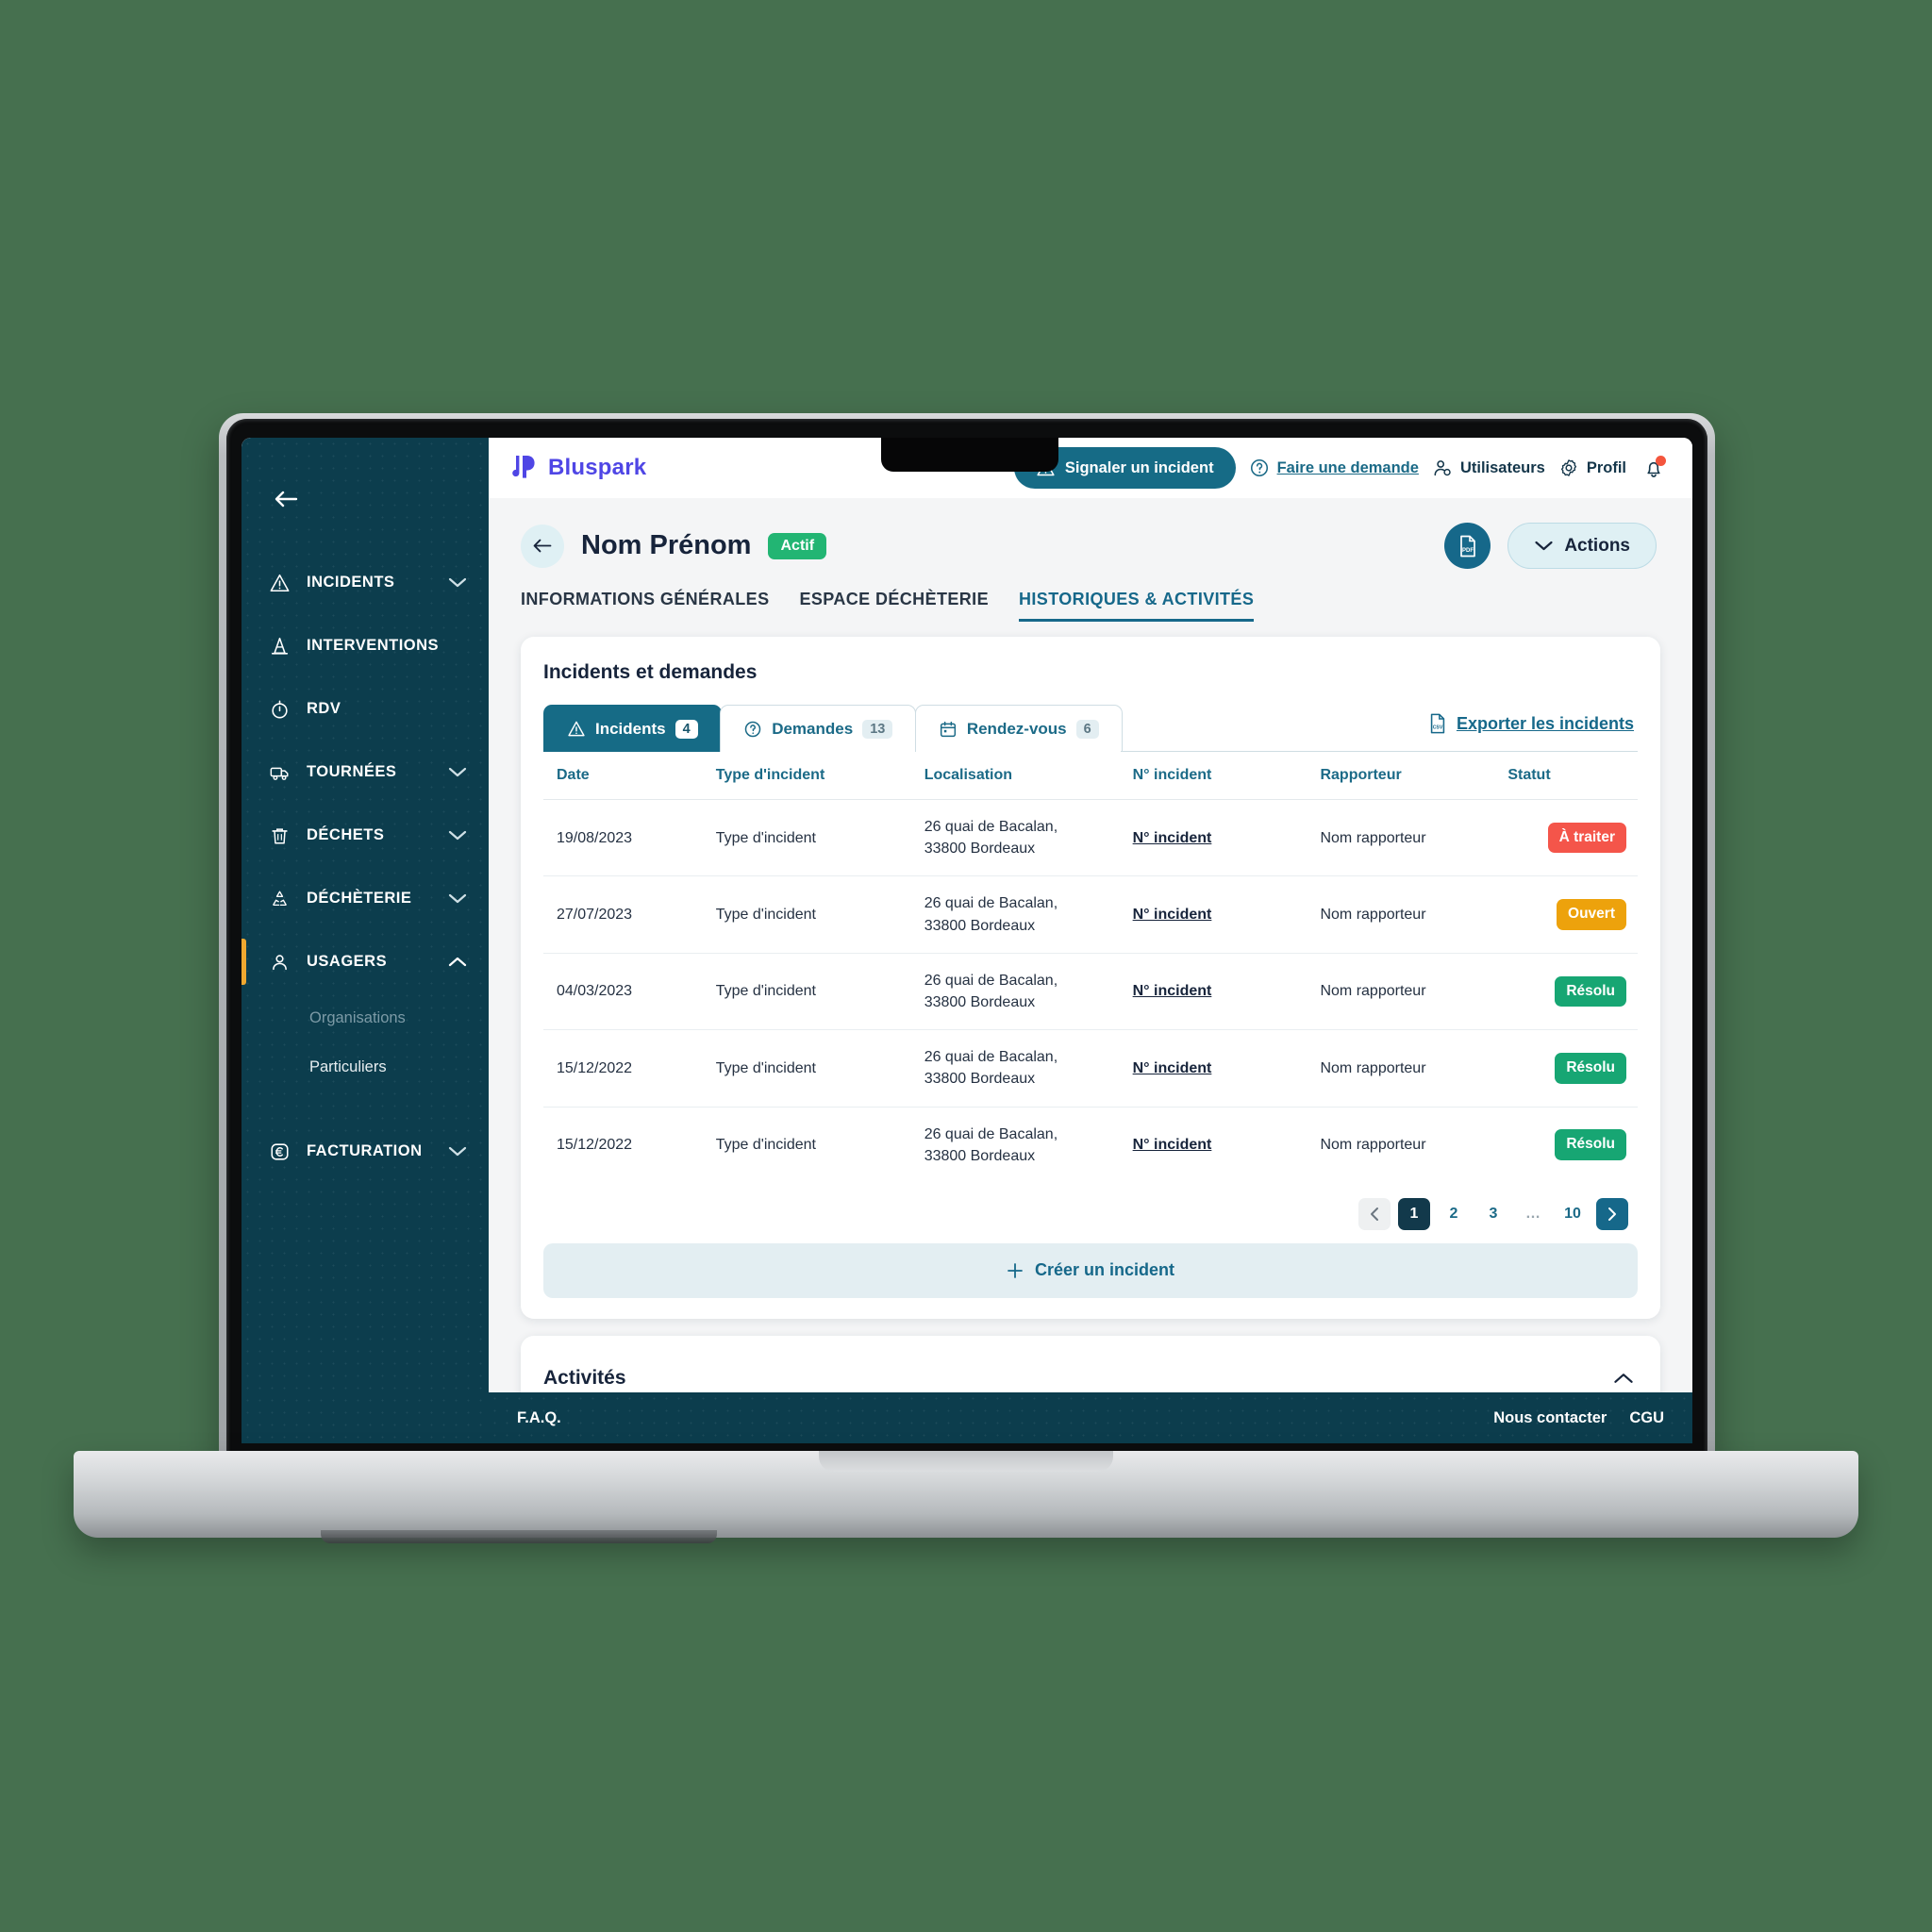 The width and height of the screenshot is (1932, 1932). I want to click on user-gear-icon, so click(1442, 468).